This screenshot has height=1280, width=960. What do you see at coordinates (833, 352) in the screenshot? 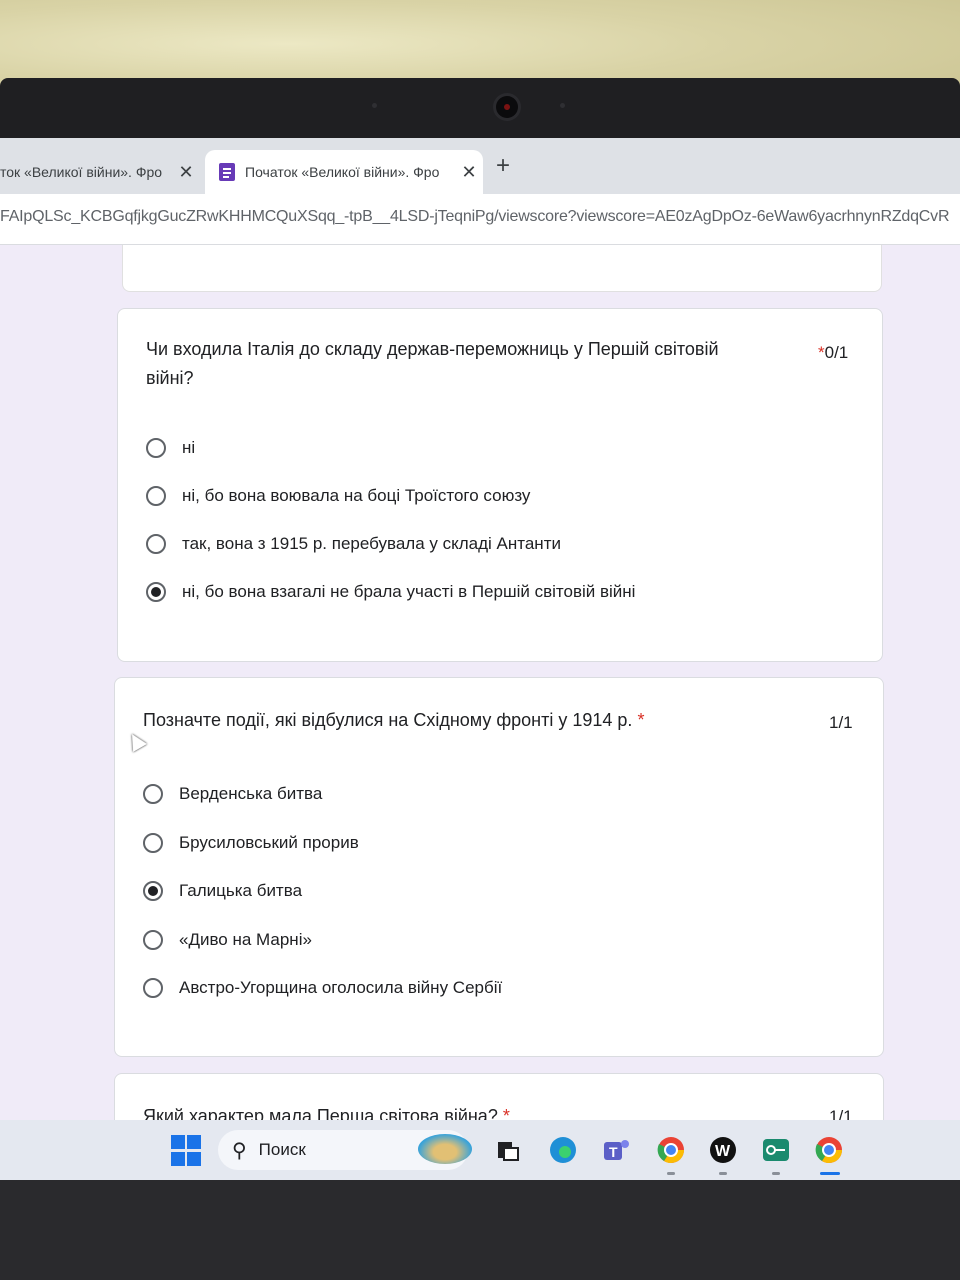
I see `question-score: *0/1` at bounding box center [833, 352].